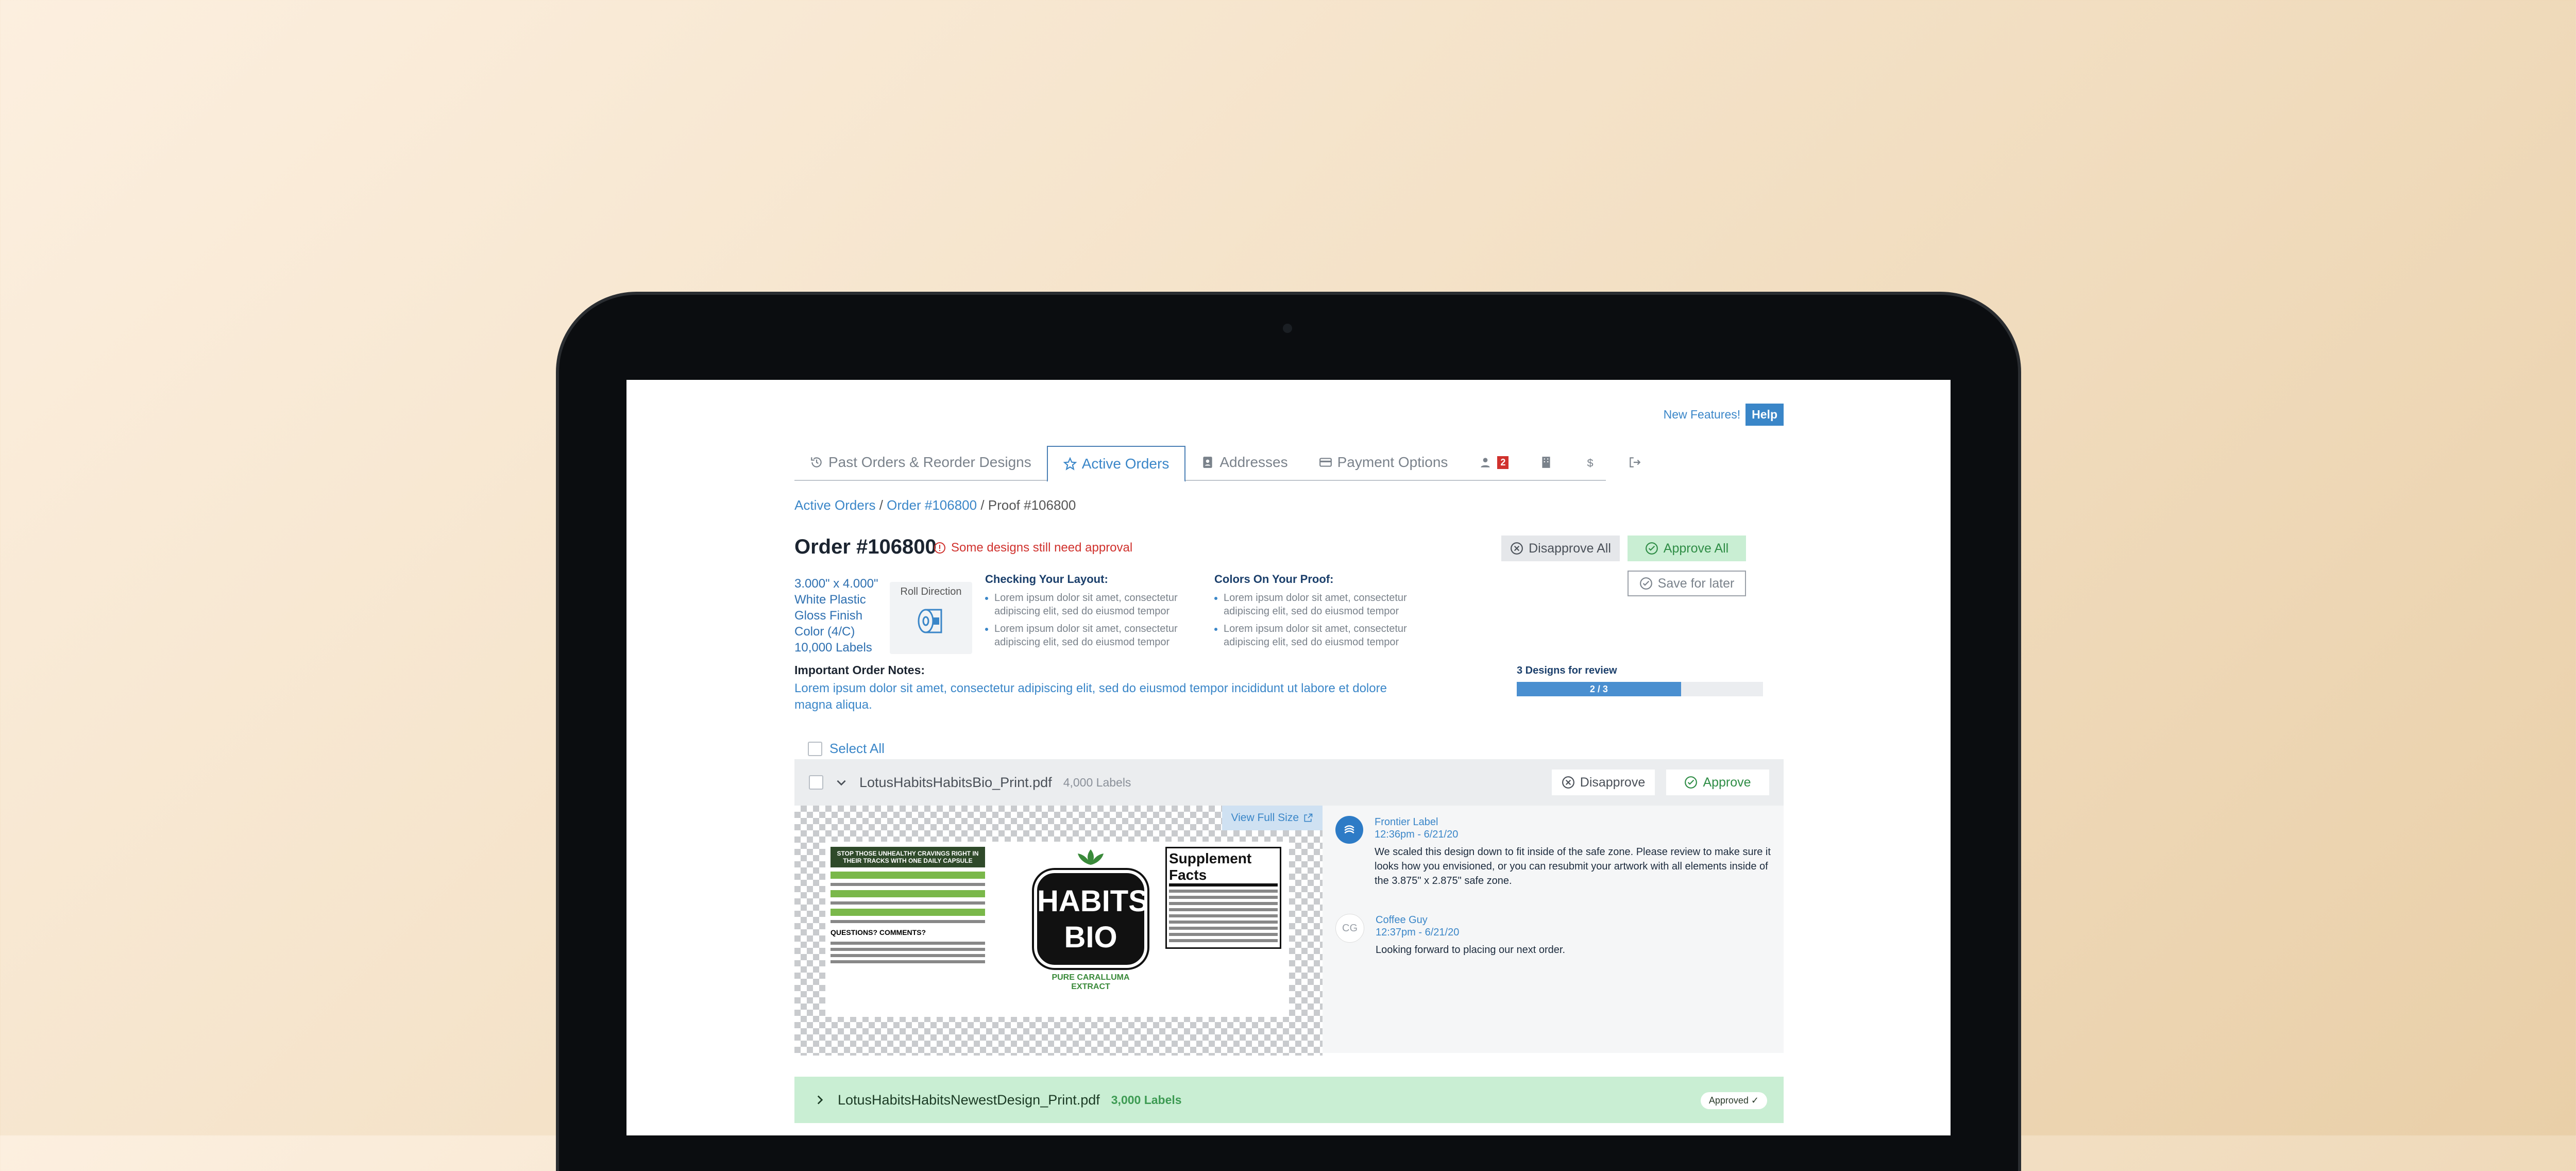  What do you see at coordinates (955, 782) in the screenshot?
I see `design-filename: LotusHabitsHabitsBio_Print.pdf` at bounding box center [955, 782].